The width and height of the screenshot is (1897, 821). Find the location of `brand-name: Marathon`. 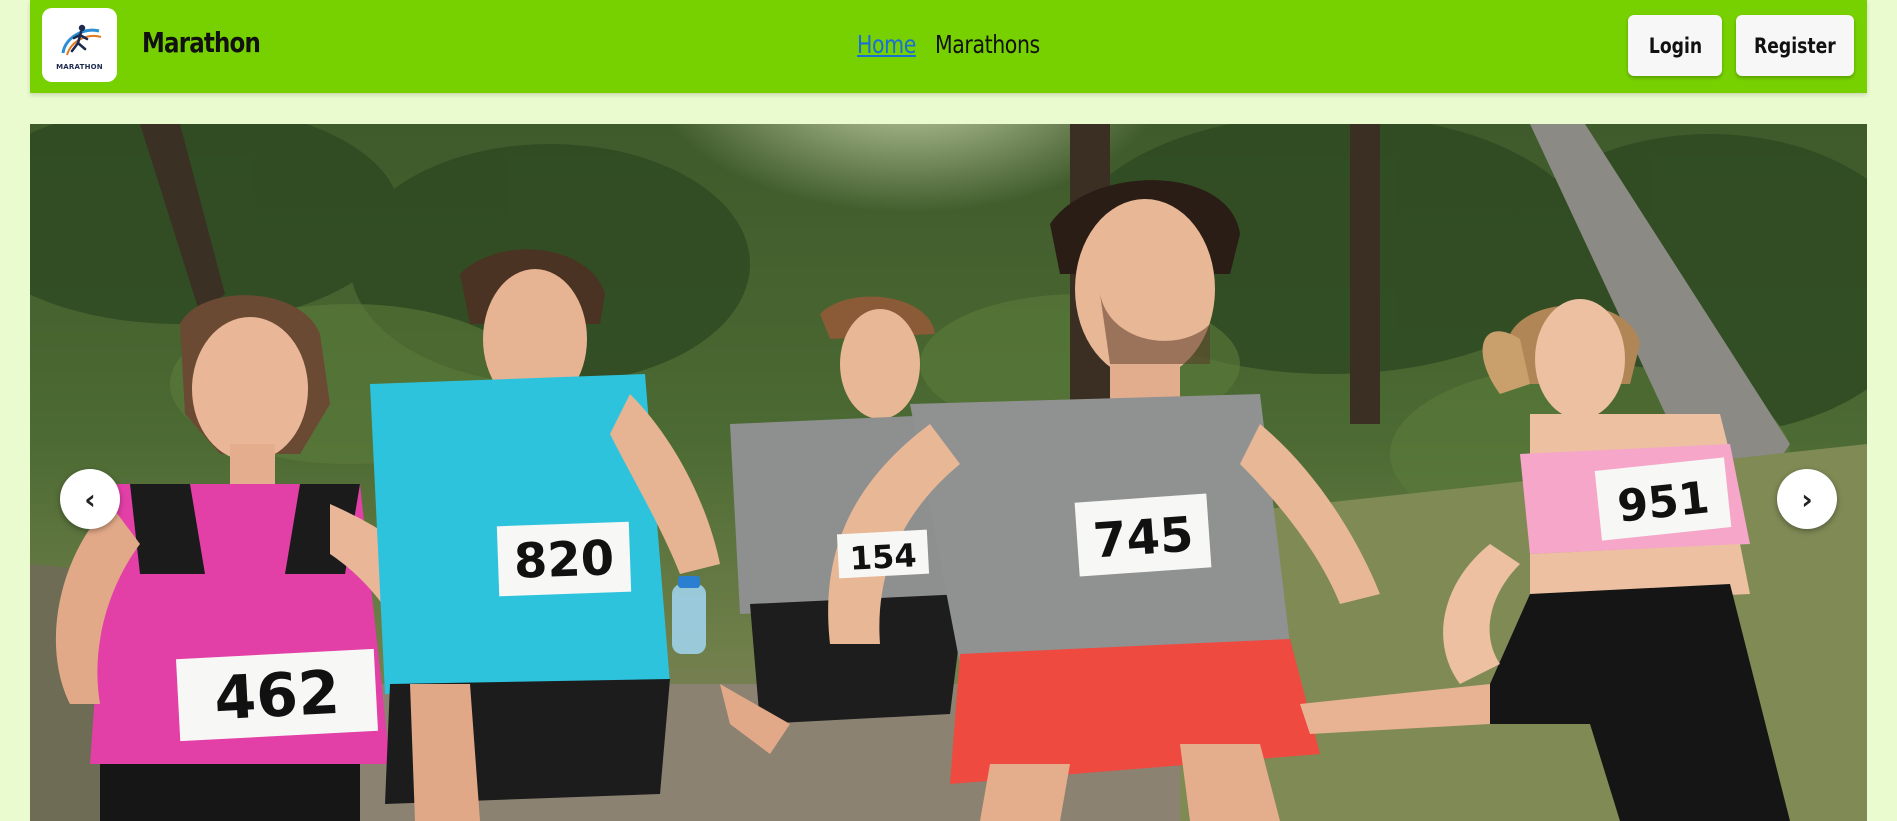

brand-name: Marathon is located at coordinates (201, 42).